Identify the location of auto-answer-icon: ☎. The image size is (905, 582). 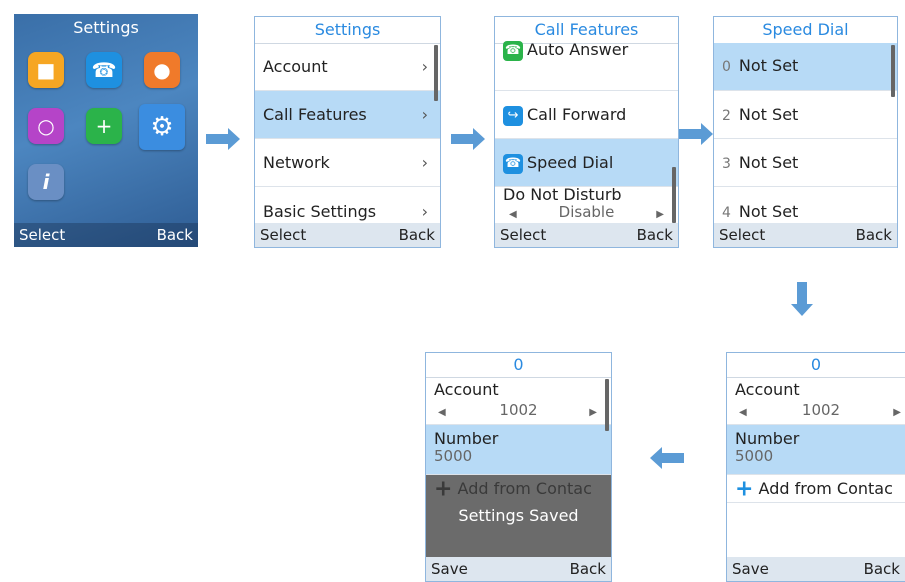
(513, 50).